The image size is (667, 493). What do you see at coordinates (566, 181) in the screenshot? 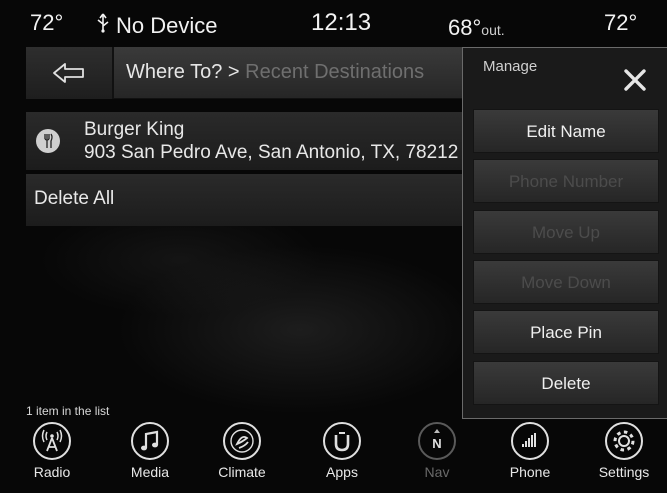
I see `phone-number-button: Phone Number` at bounding box center [566, 181].